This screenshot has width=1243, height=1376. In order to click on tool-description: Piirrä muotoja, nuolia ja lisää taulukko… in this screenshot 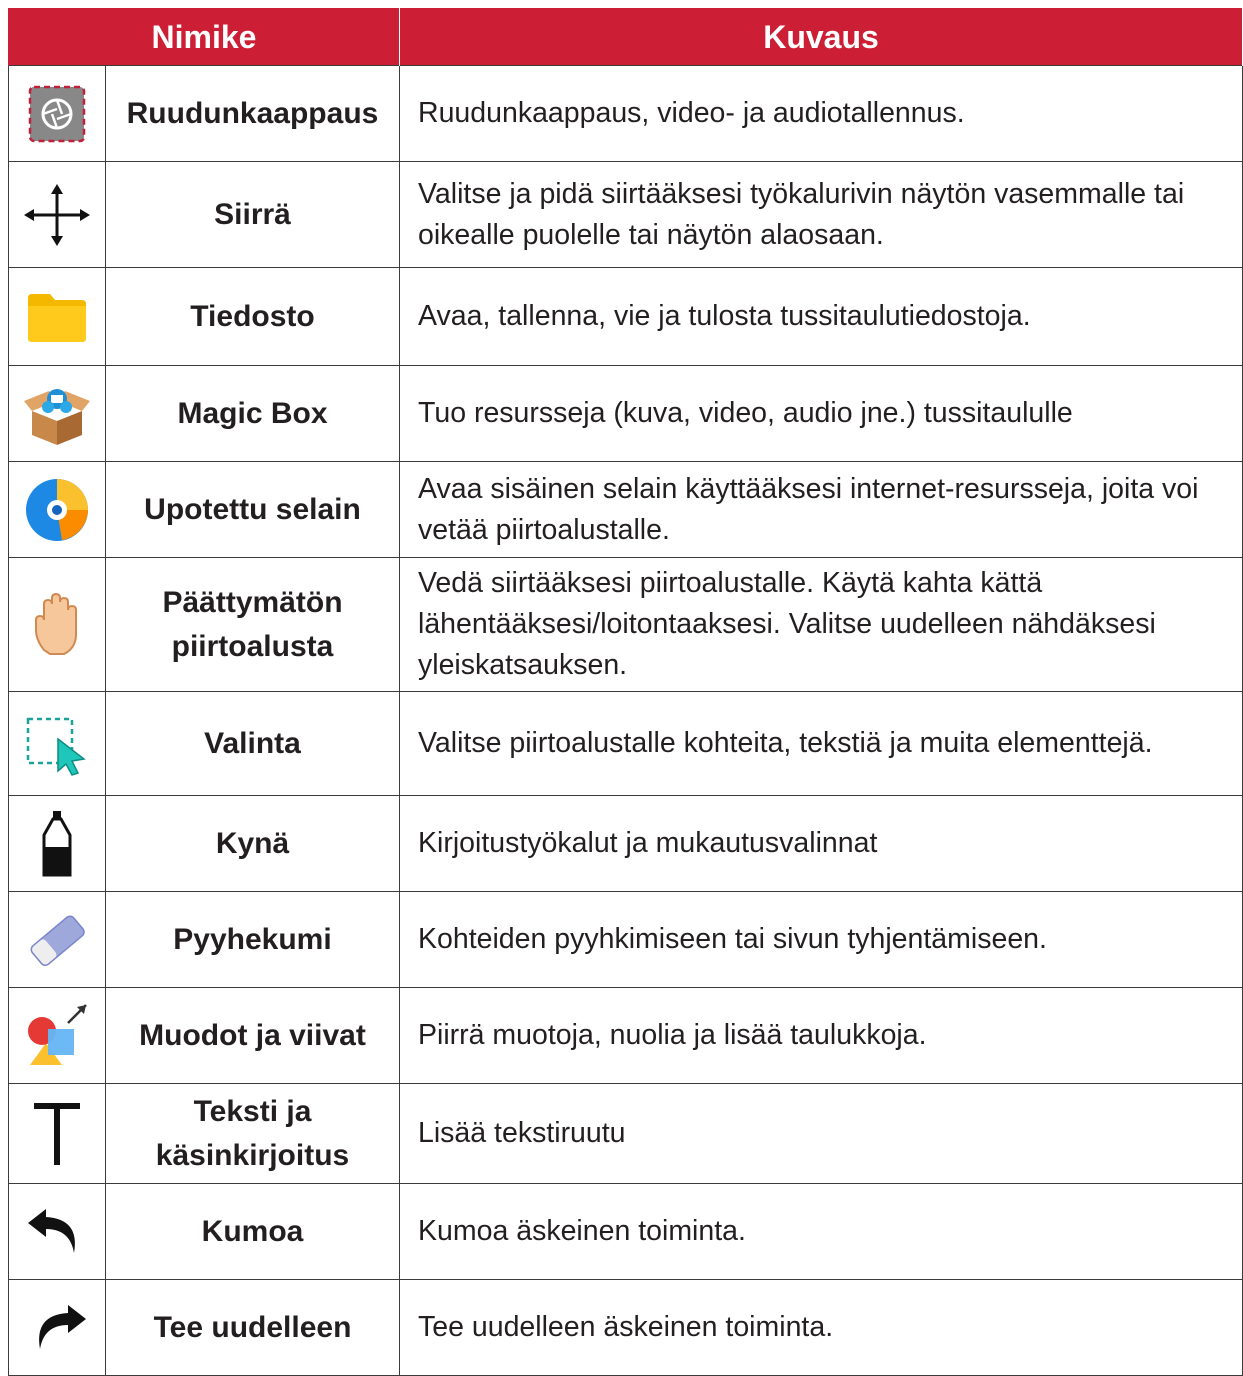, I will do `click(821, 1035)`.